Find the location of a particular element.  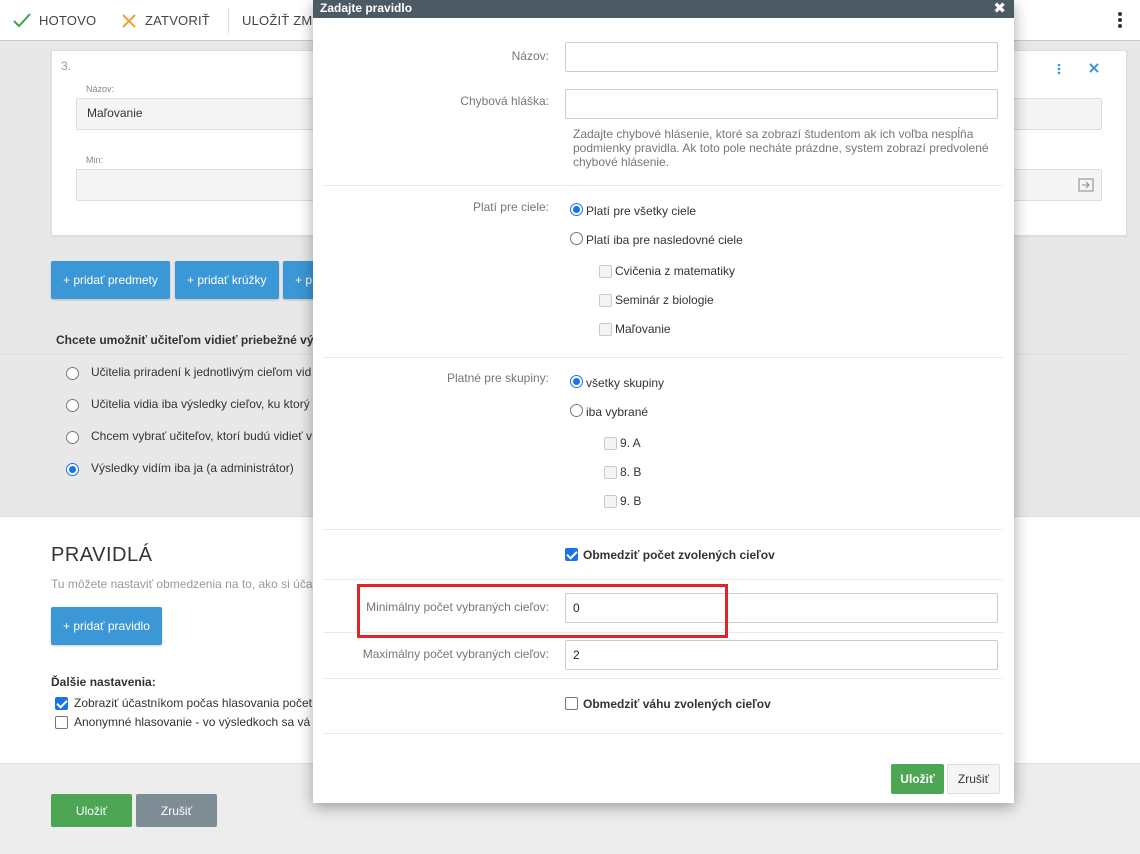

goals-selected-radio is located at coordinates (576, 238).